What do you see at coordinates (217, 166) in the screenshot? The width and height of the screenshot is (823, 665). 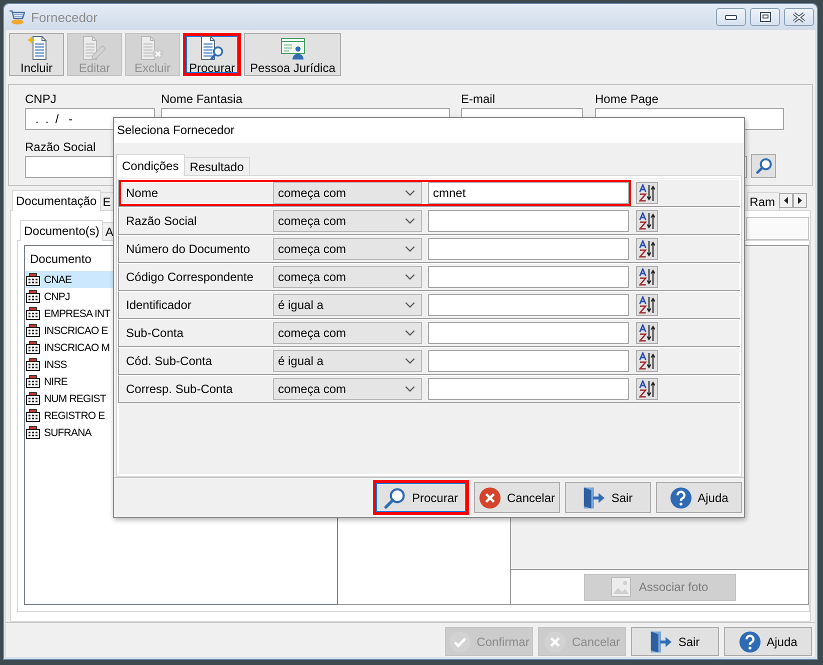 I see `tab: Resultado` at bounding box center [217, 166].